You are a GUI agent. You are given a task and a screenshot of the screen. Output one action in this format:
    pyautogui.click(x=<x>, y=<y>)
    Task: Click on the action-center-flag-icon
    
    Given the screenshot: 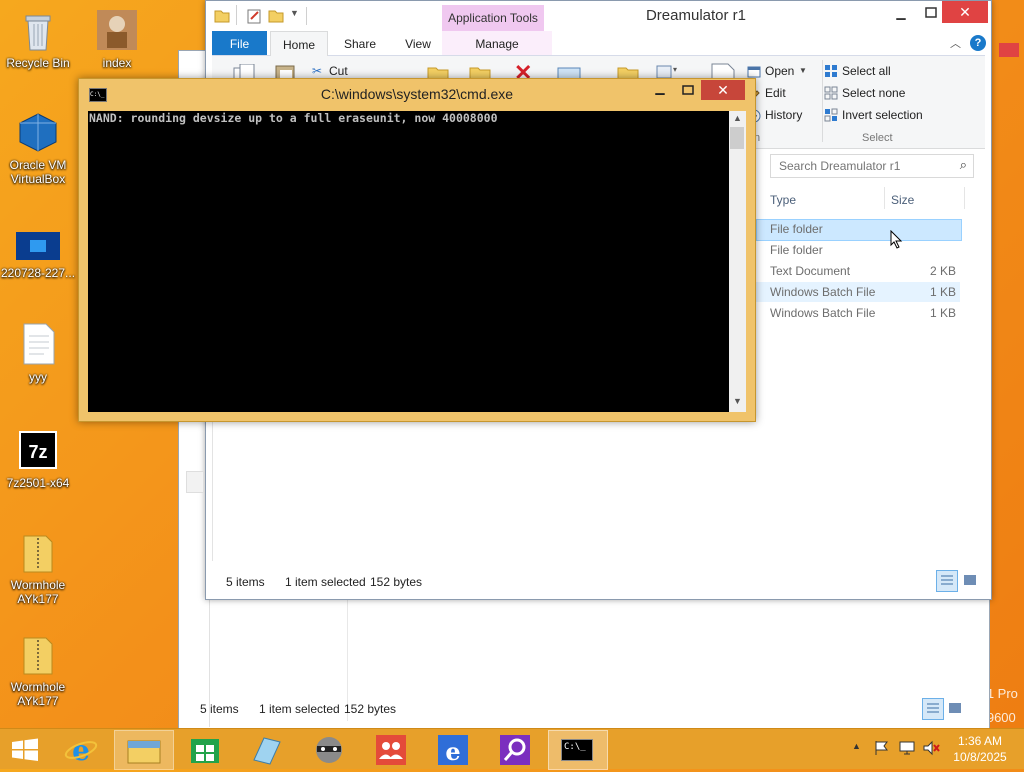 What is the action you would take?
    pyautogui.click(x=882, y=749)
    